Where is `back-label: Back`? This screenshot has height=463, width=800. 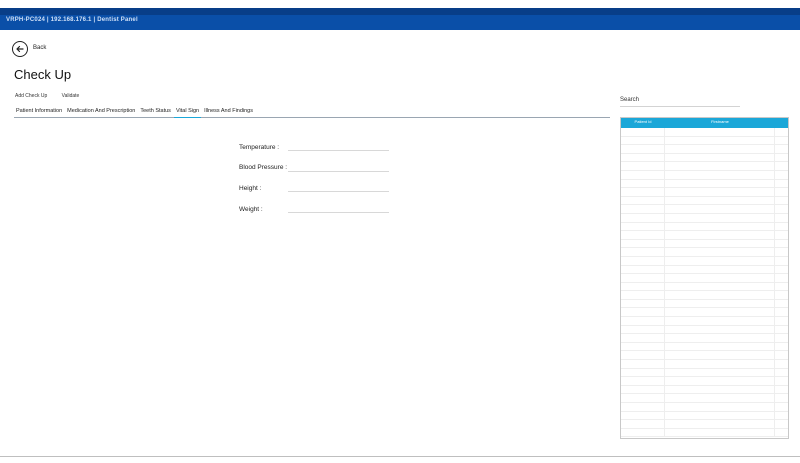 back-label: Back is located at coordinates (39, 48).